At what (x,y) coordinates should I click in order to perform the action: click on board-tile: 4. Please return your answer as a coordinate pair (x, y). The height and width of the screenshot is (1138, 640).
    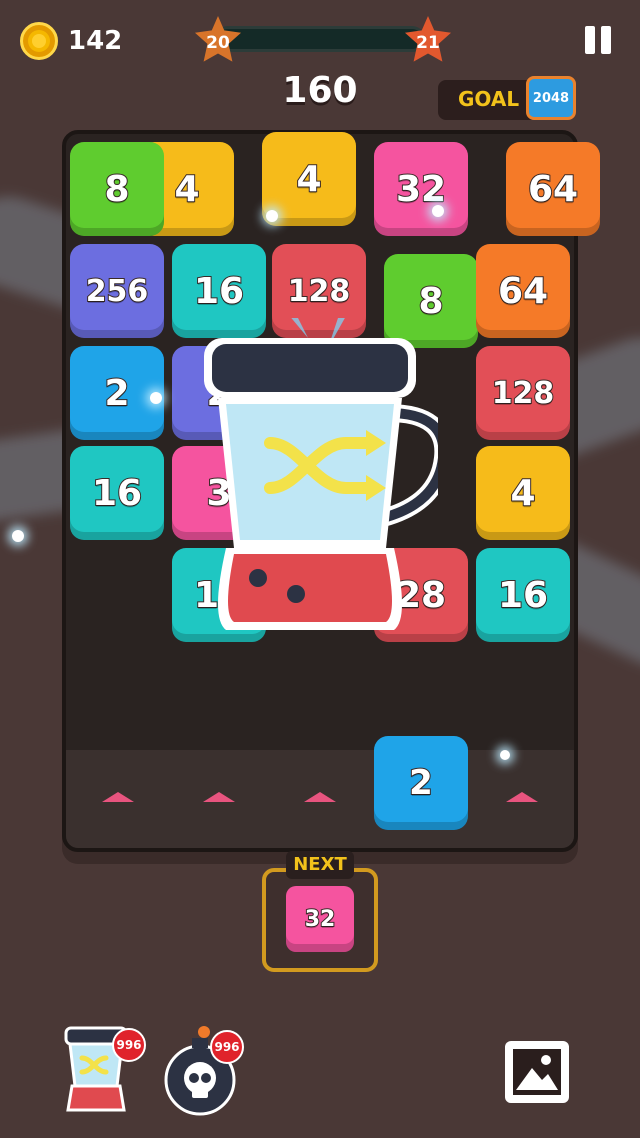
    Looking at the image, I should click on (523, 493).